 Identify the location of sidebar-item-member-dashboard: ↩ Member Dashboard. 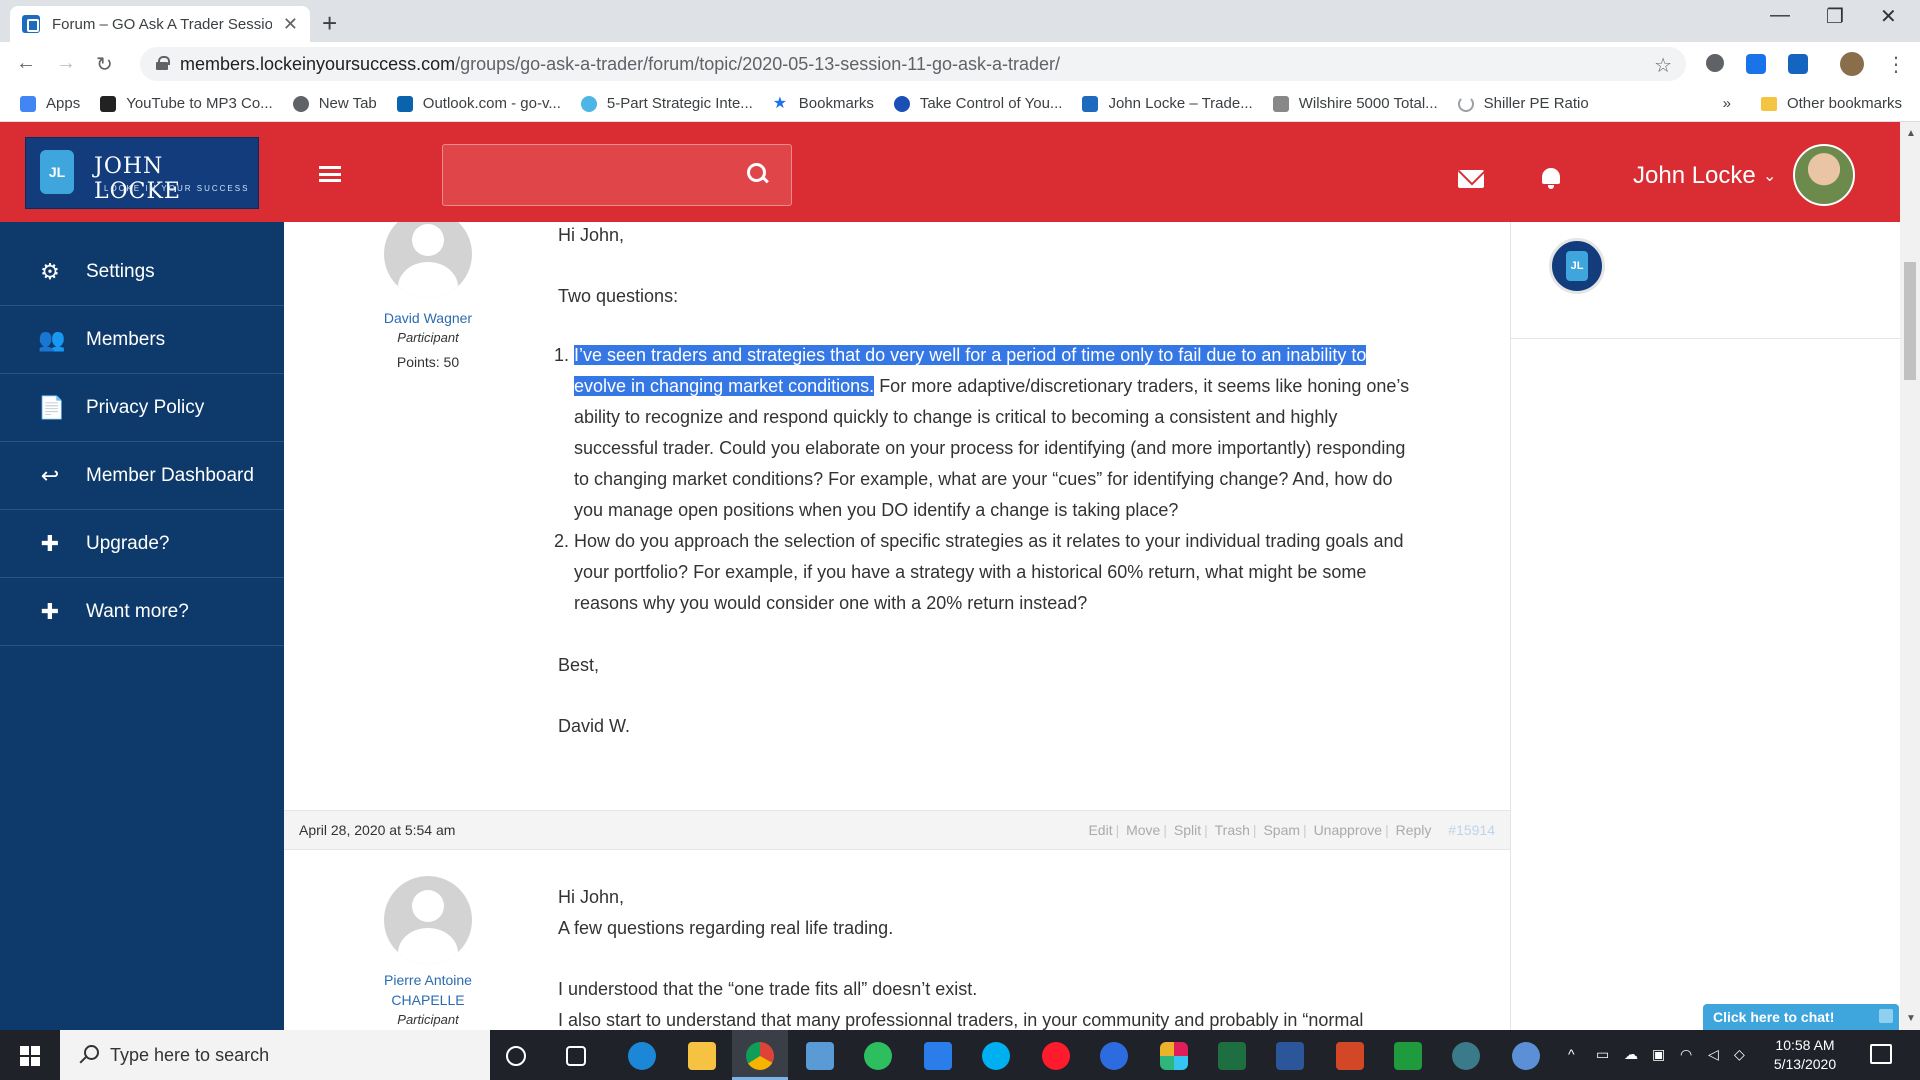
(142, 476).